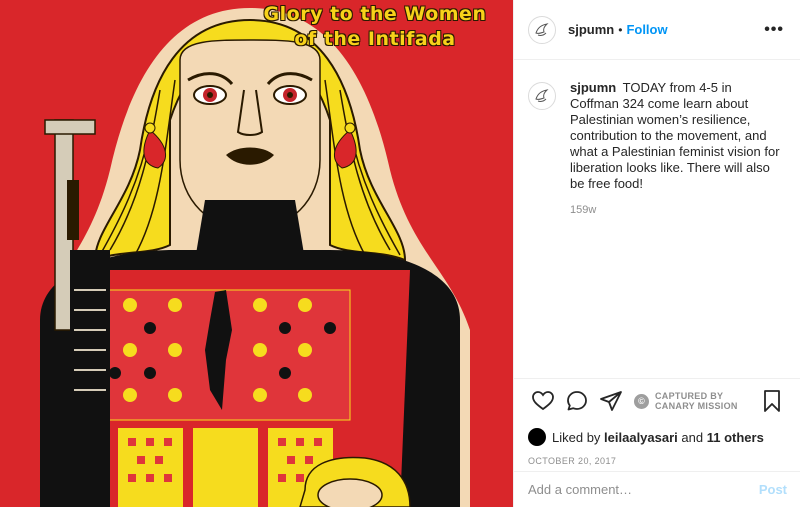  I want to click on comment-input, so click(643, 489).